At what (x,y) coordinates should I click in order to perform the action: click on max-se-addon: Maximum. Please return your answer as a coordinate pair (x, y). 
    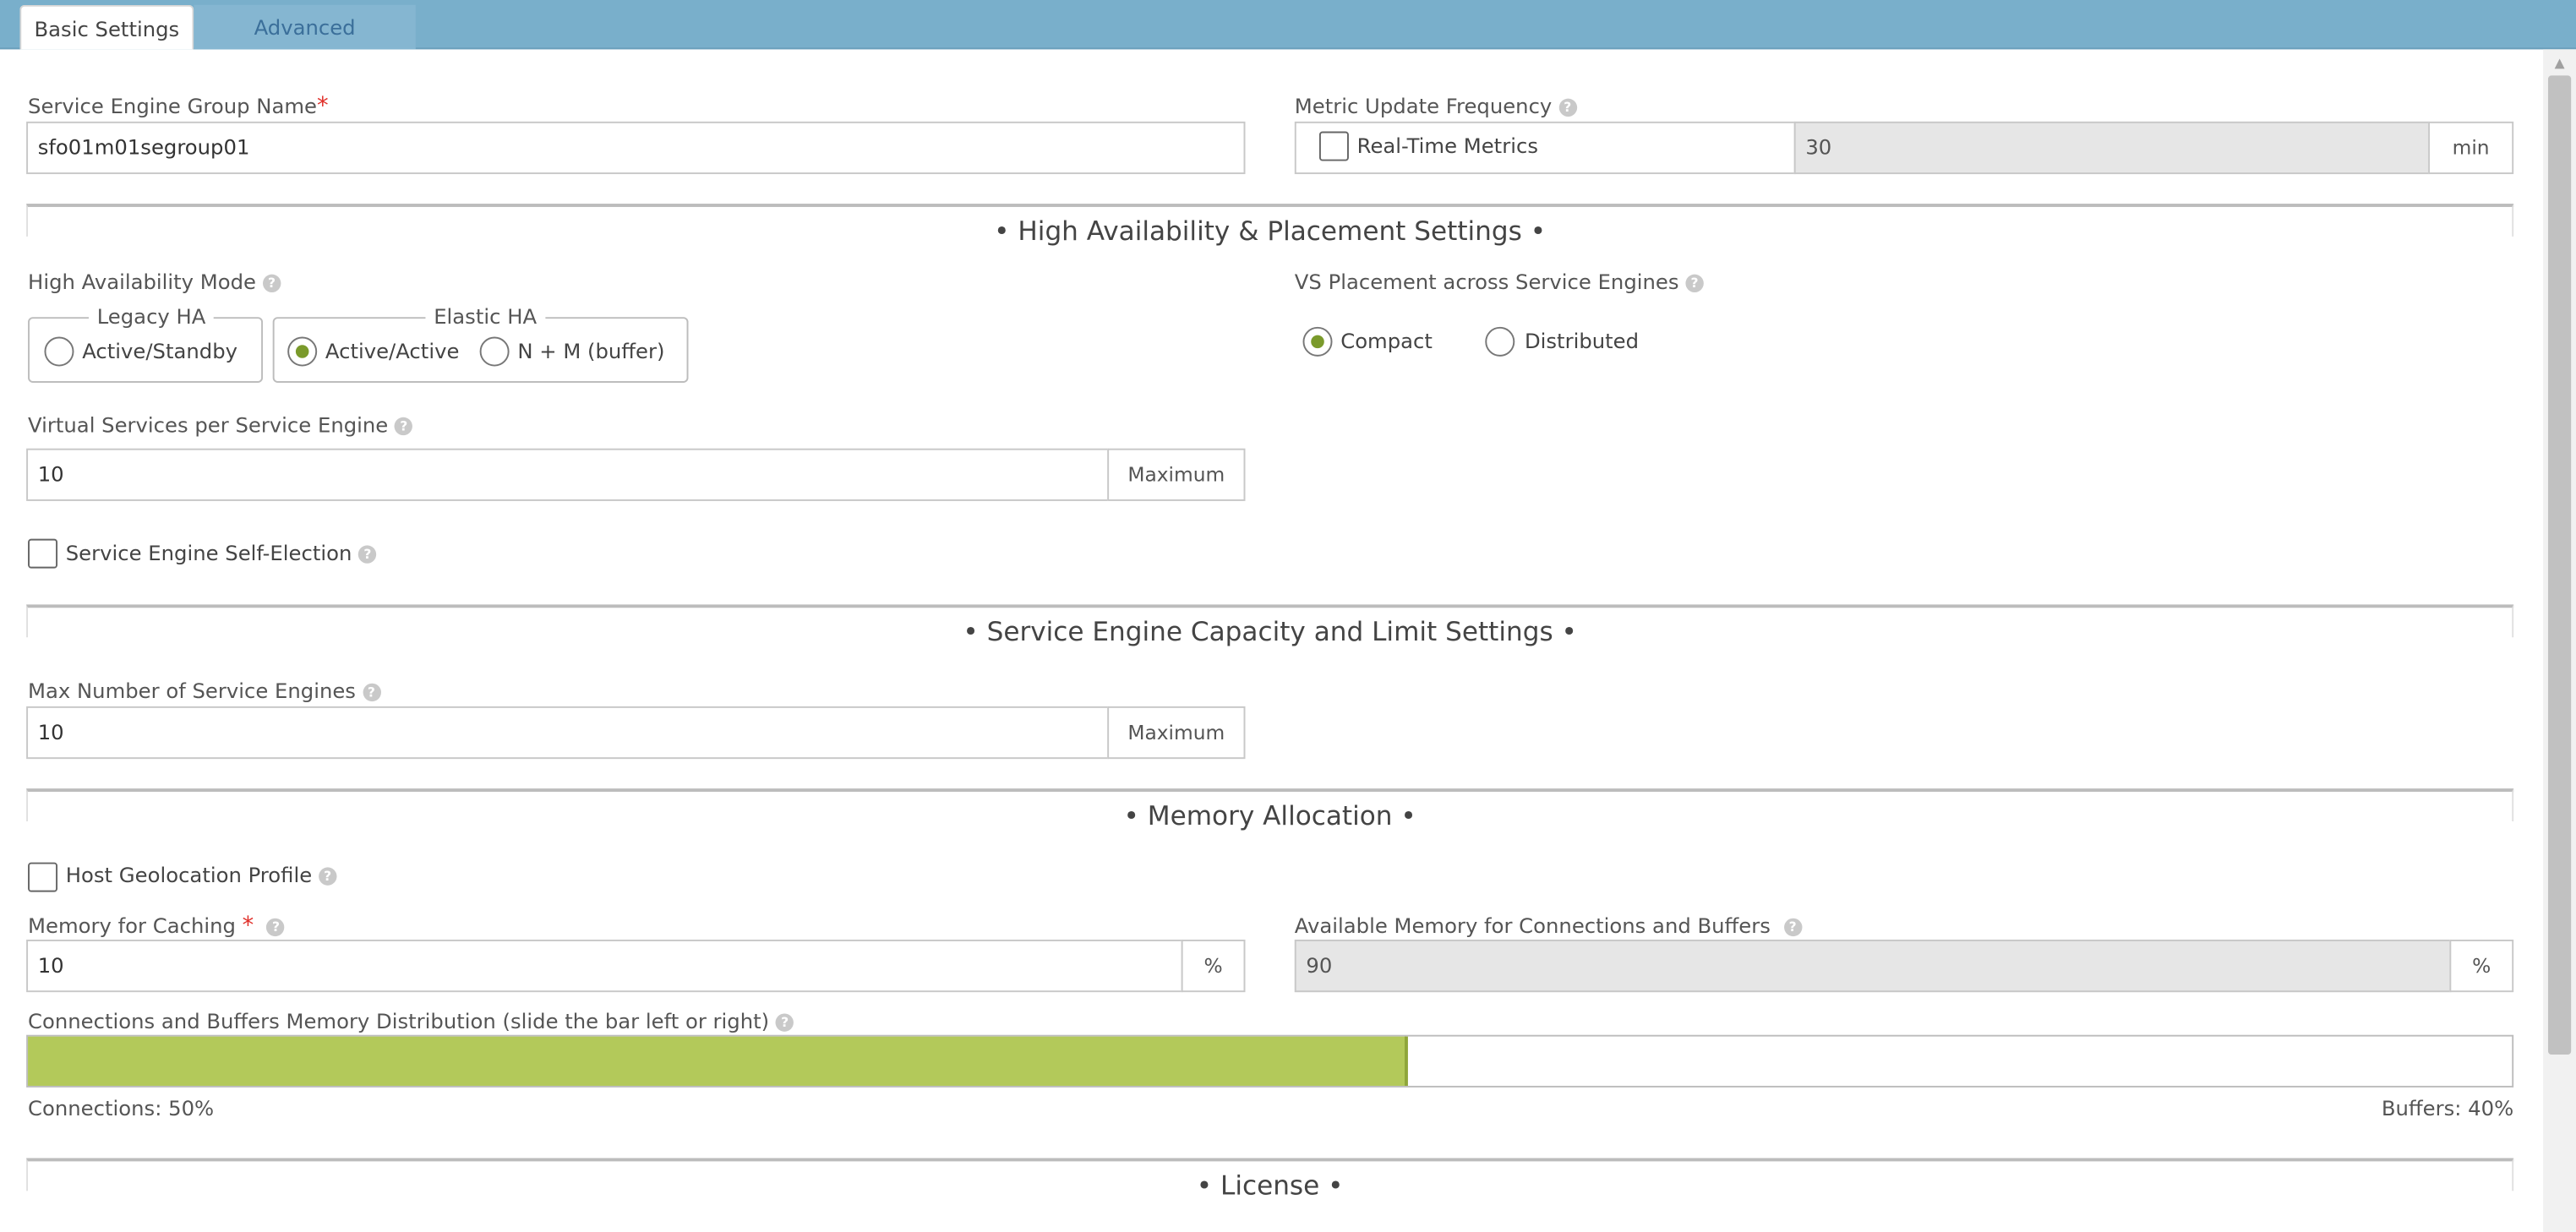
    Looking at the image, I should click on (1176, 733).